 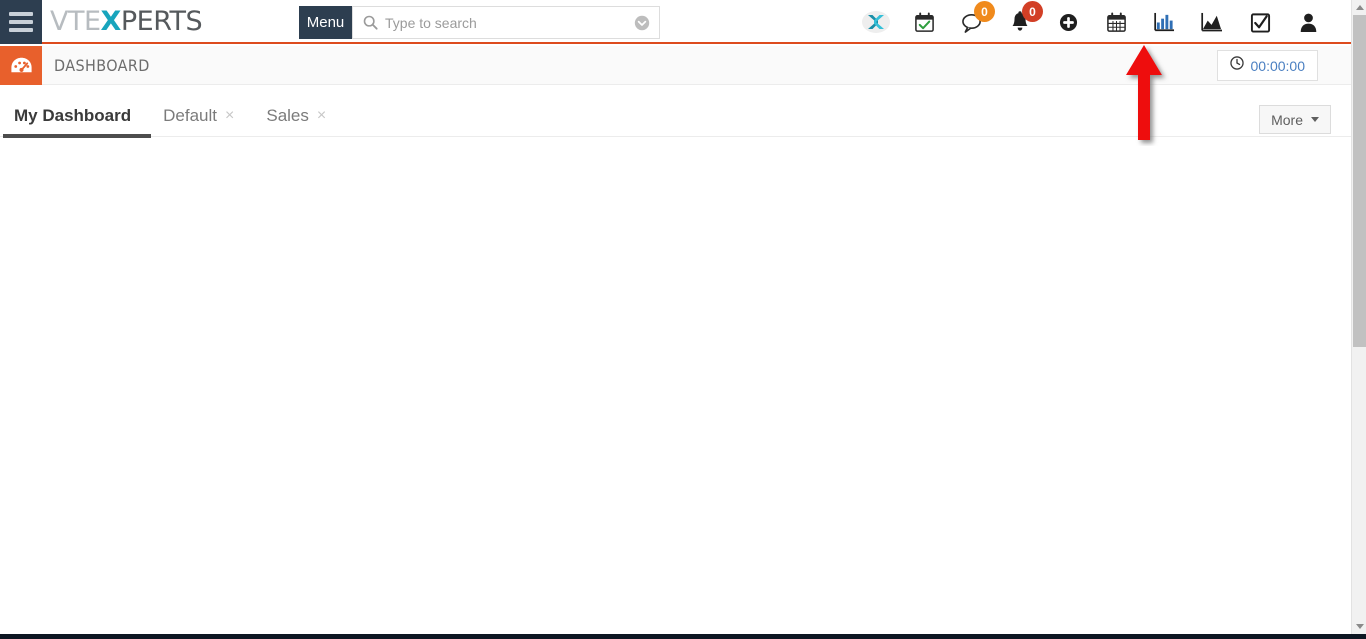 I want to click on calendar-check-icon, so click(x=924, y=22).